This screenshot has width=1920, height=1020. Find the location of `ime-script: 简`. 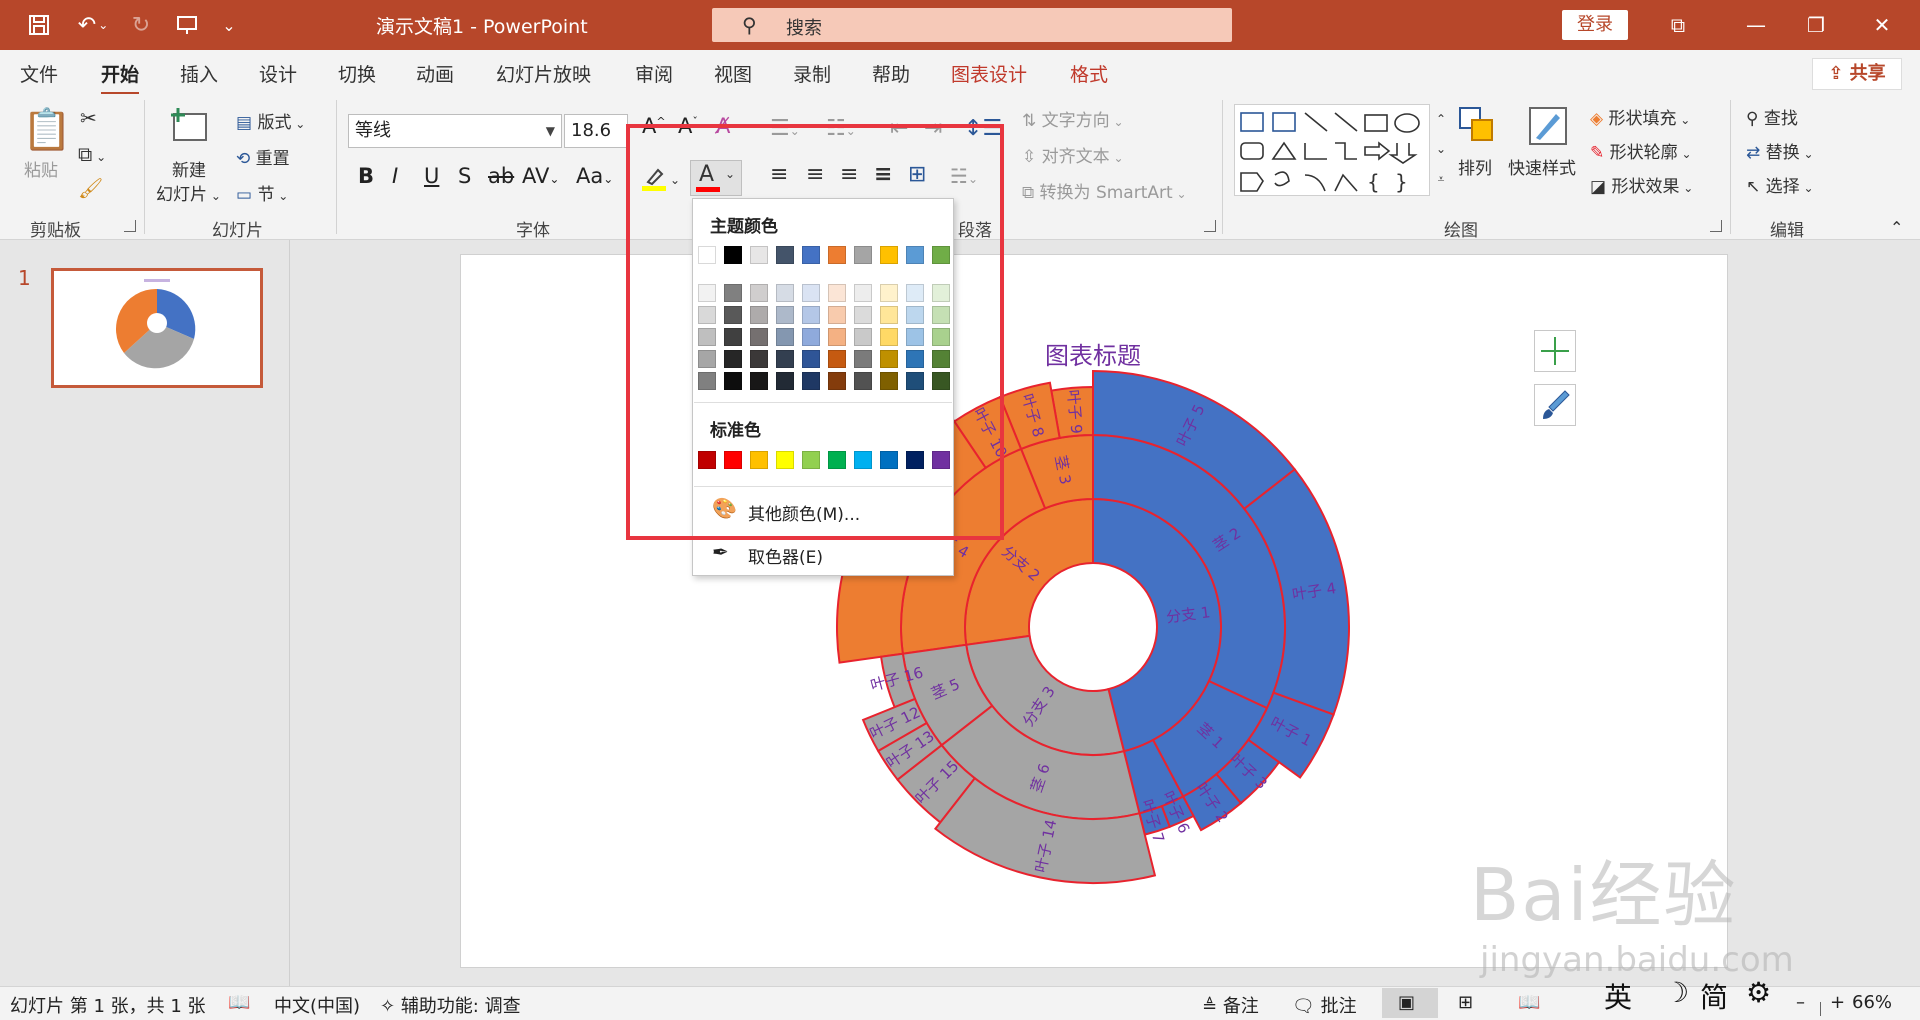

ime-script: 简 is located at coordinates (1714, 996).